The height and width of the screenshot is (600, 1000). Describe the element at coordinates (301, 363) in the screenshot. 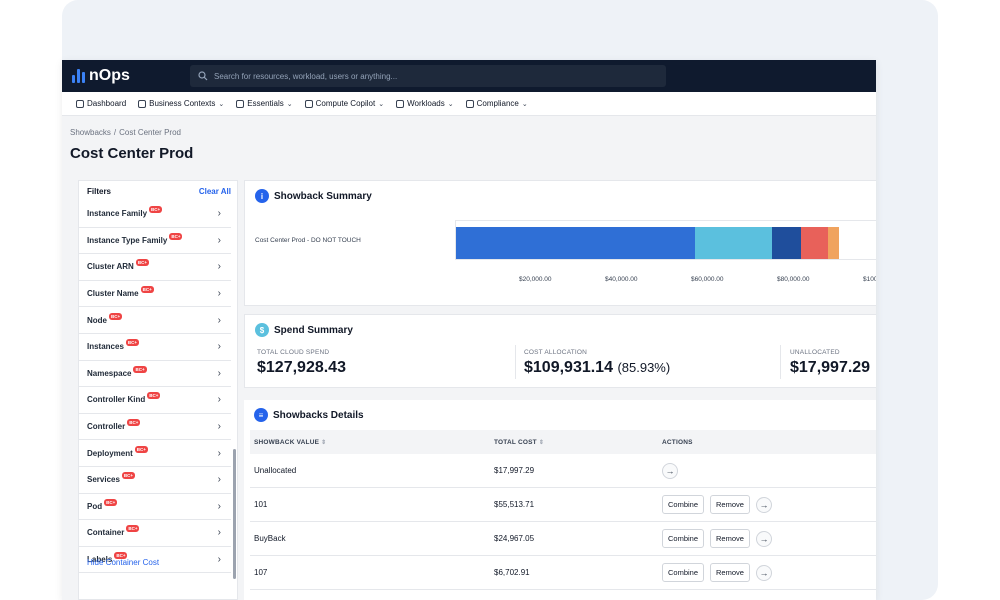

I see `metric-total-cloud-spend: TOTAL CLOUD SPEND $127,928.43` at that location.